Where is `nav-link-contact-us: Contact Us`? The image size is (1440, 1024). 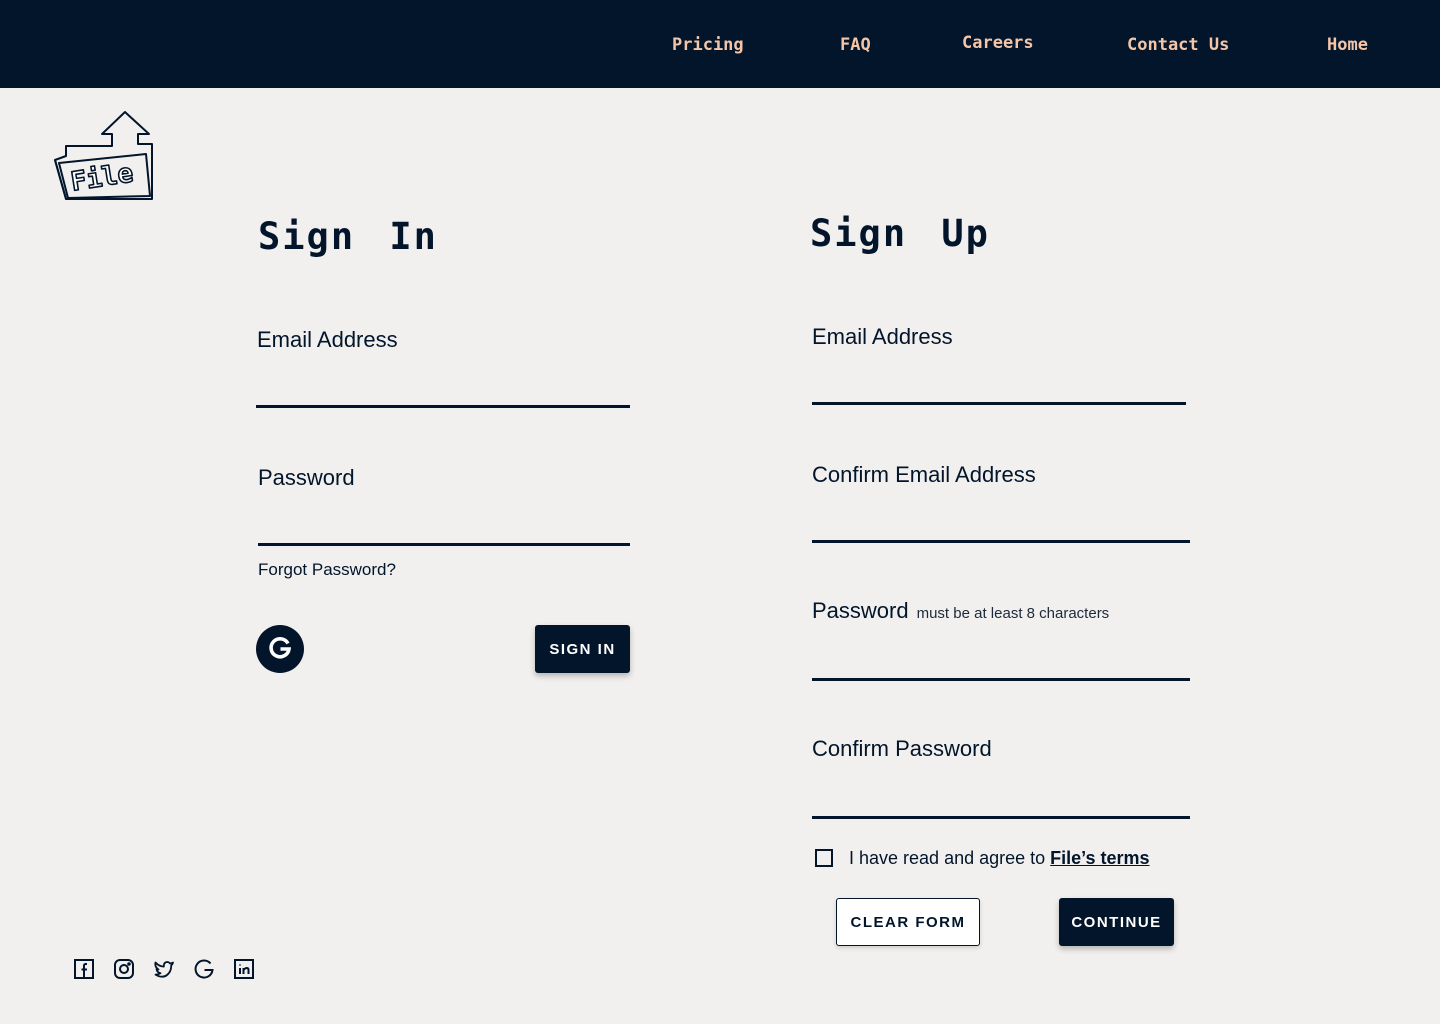 nav-link-contact-us: Contact Us is located at coordinates (1178, 45).